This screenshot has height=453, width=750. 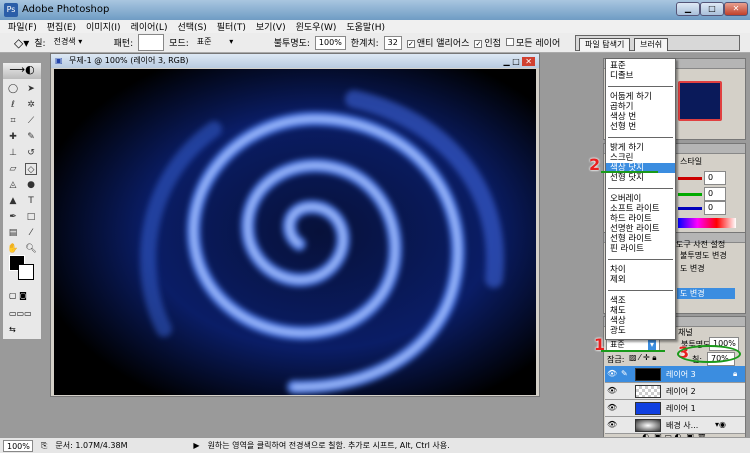 I want to click on blend-mode-item: 색상 번, so click(x=640, y=117).